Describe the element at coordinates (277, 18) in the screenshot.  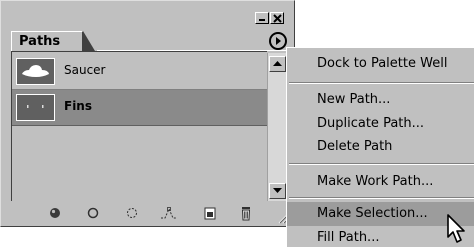
I see `close-icon` at that location.